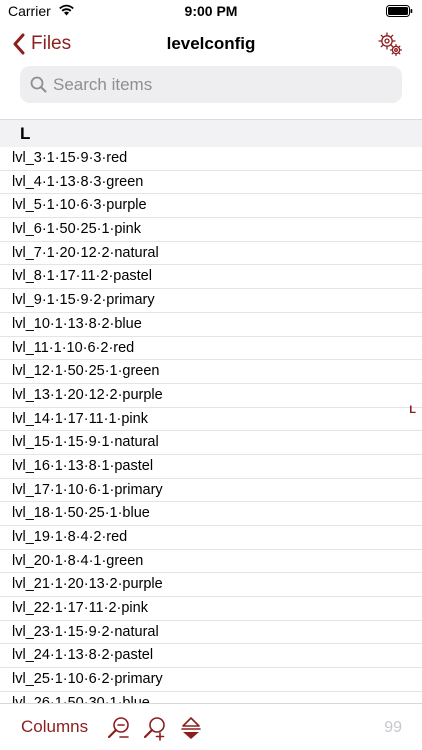 Image resolution: width=422 pixels, height=750 pixels. Describe the element at coordinates (211, 491) in the screenshot. I see `list-item: lvl_17·1·10·6·1·primary` at that location.